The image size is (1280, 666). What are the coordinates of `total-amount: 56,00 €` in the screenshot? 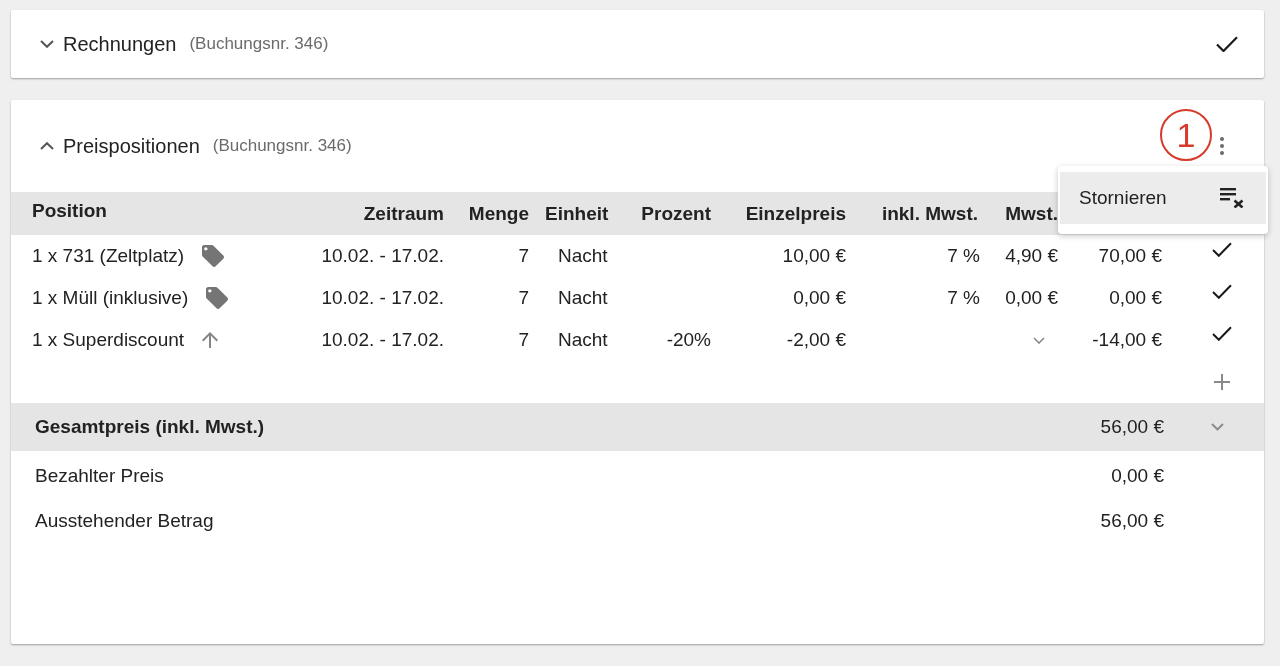 It's located at (1132, 427).